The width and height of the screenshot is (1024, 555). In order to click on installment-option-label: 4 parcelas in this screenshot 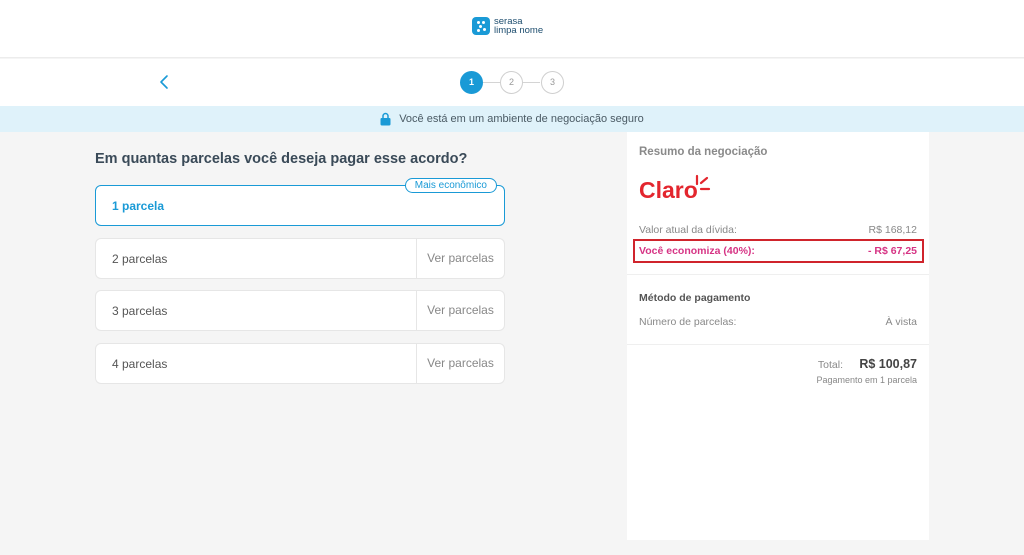, I will do `click(140, 364)`.